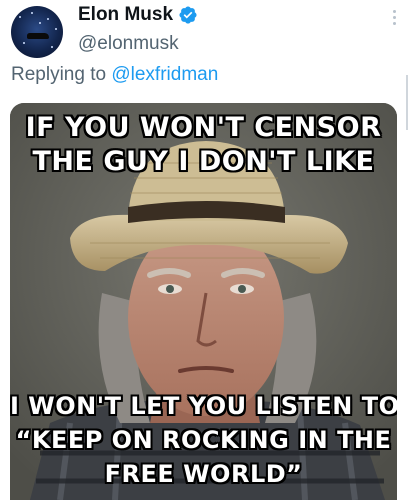 This screenshot has width=408, height=500. Describe the element at coordinates (203, 145) in the screenshot. I see `meme-top-caption: IF YOU WON'T CENSOR THE GUY I DON'T LIKE` at that location.